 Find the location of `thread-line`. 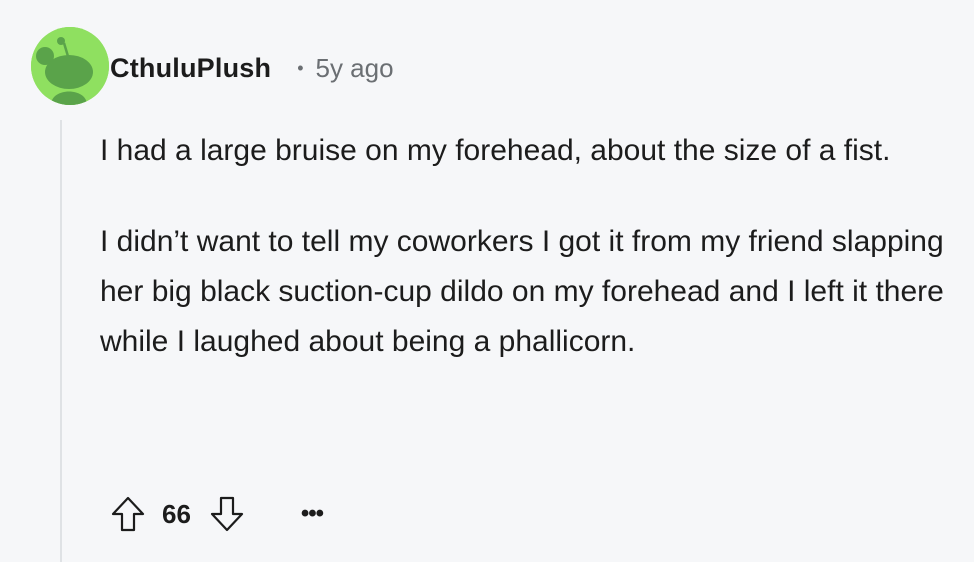

thread-line is located at coordinates (61, 341).